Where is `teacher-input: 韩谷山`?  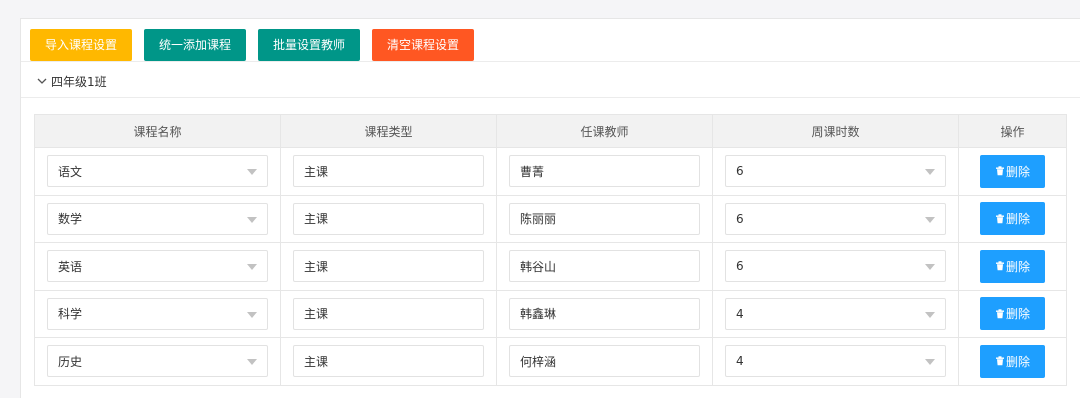 teacher-input: 韩谷山 is located at coordinates (604, 266).